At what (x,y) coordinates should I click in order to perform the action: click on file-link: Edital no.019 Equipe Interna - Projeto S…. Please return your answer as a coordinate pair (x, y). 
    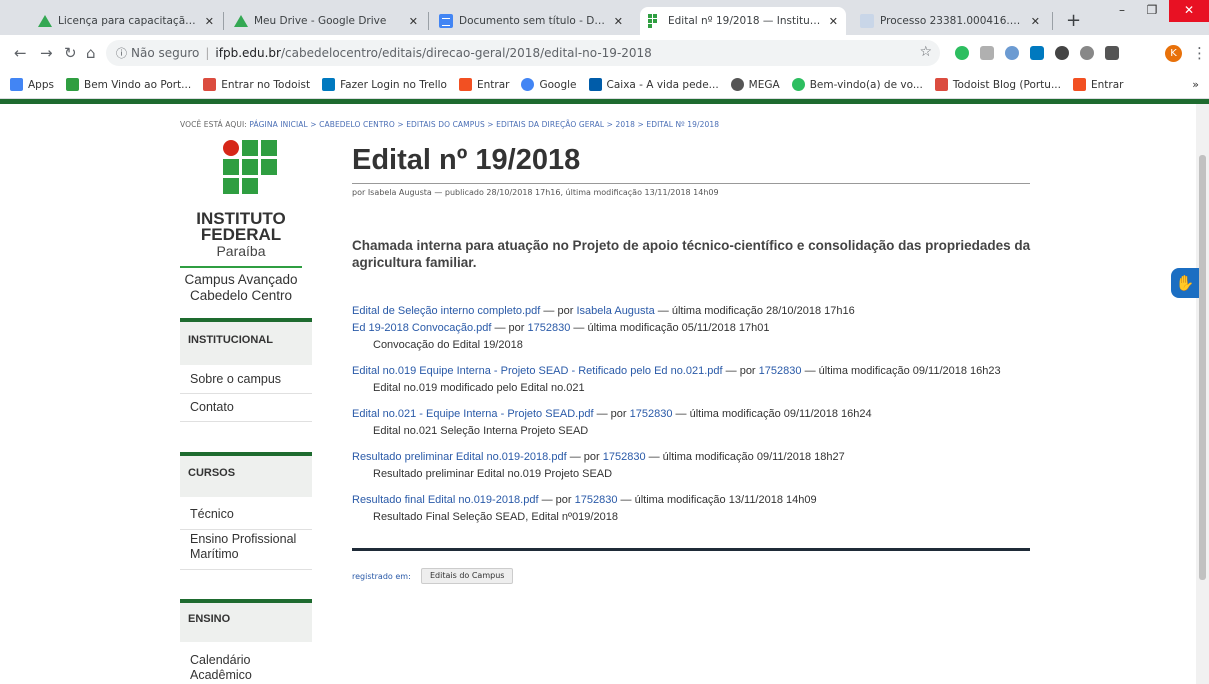
    Looking at the image, I should click on (537, 371).